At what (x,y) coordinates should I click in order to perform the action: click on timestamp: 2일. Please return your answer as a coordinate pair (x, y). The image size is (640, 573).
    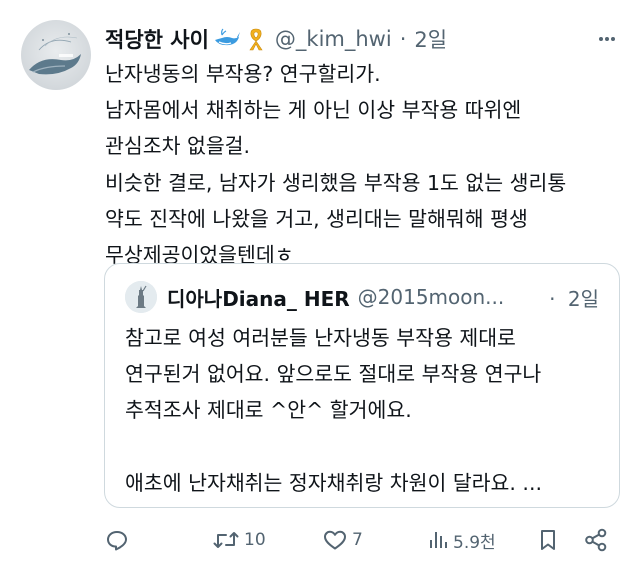
    Looking at the image, I should click on (430, 39).